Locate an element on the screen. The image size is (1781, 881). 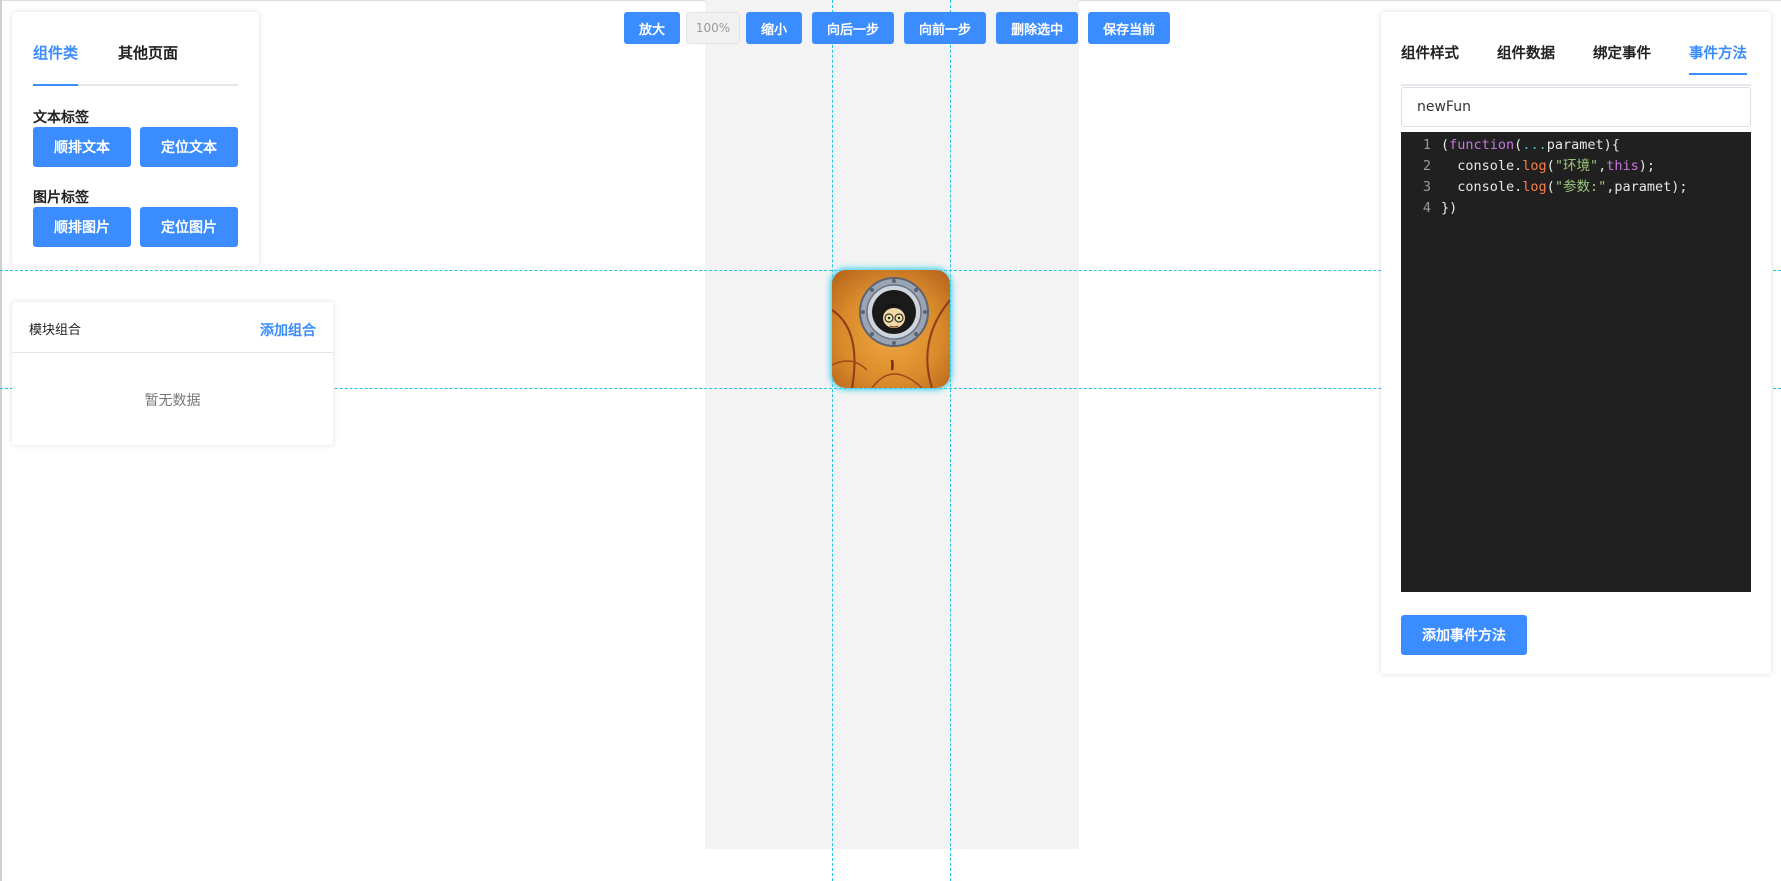
positioned-text-button: 定位文本 is located at coordinates (189, 147).